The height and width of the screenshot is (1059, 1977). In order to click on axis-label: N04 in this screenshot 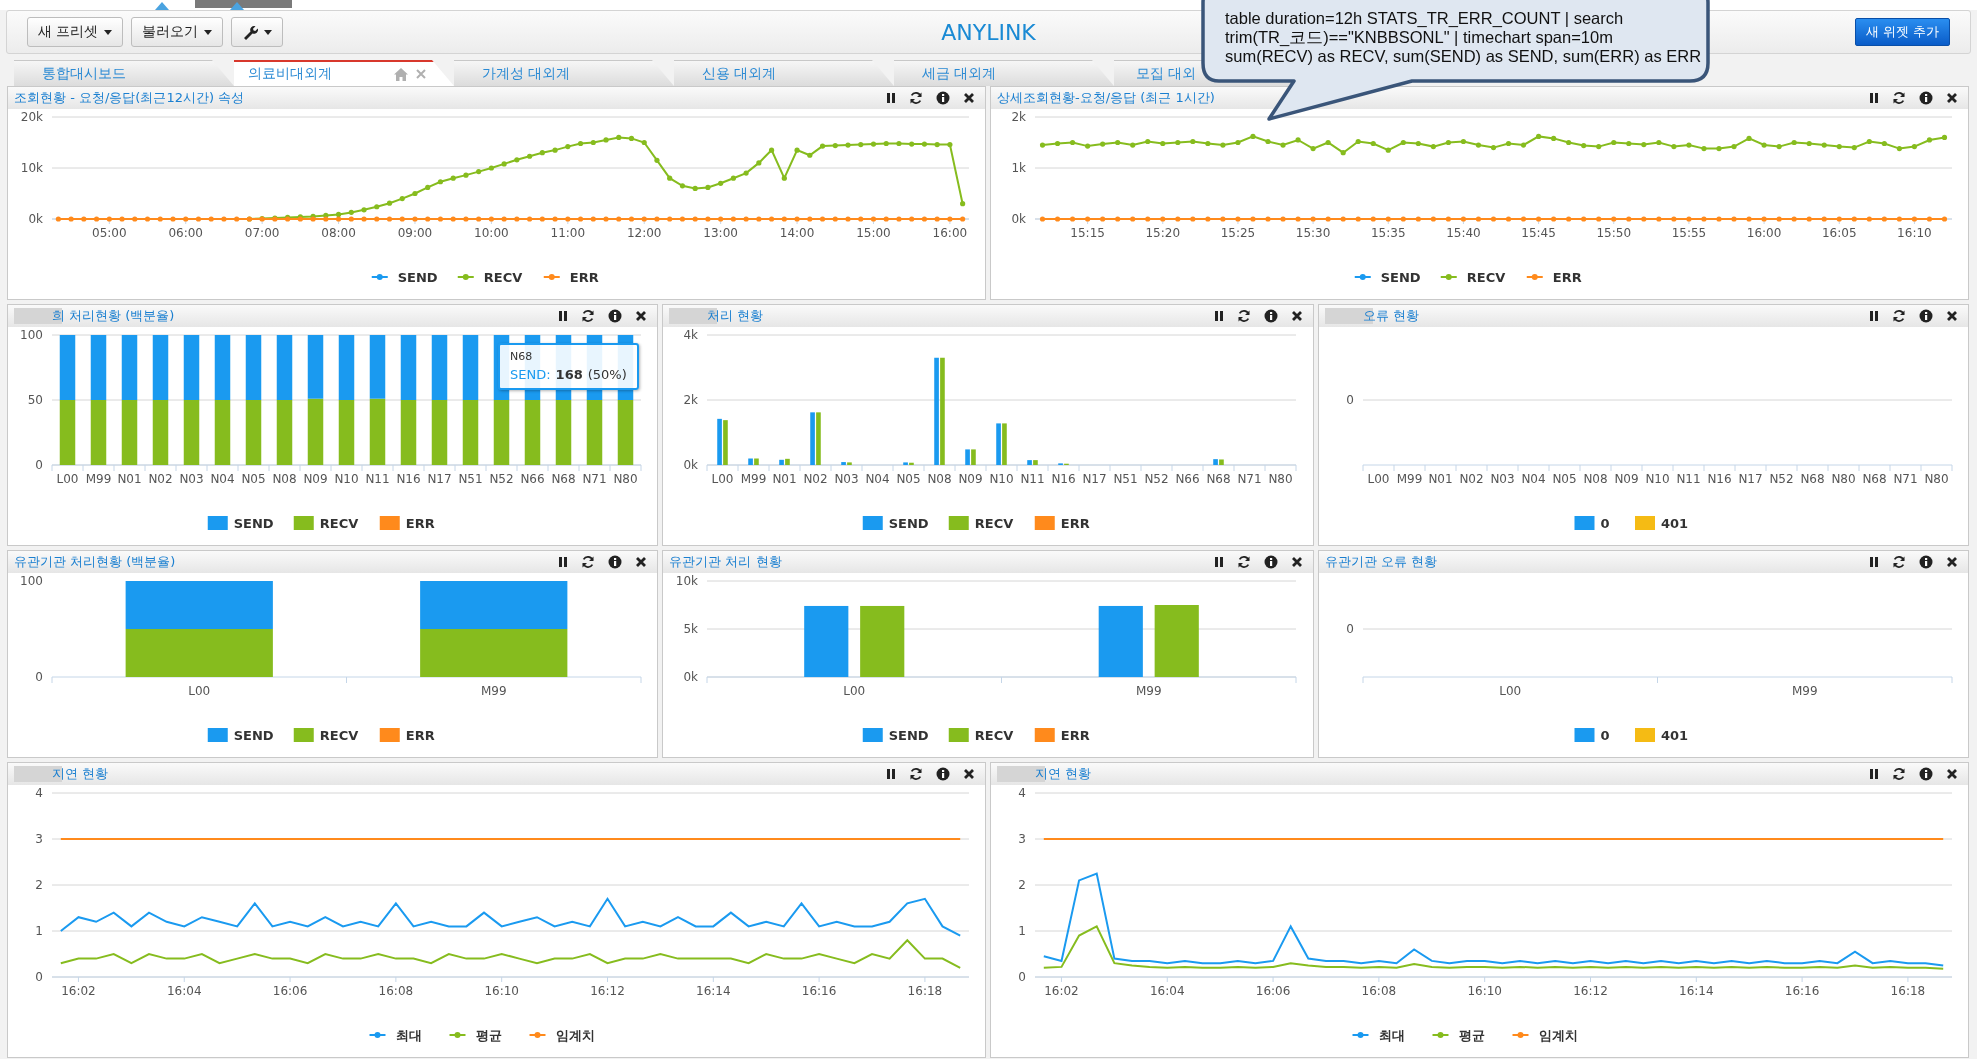, I will do `click(877, 479)`.